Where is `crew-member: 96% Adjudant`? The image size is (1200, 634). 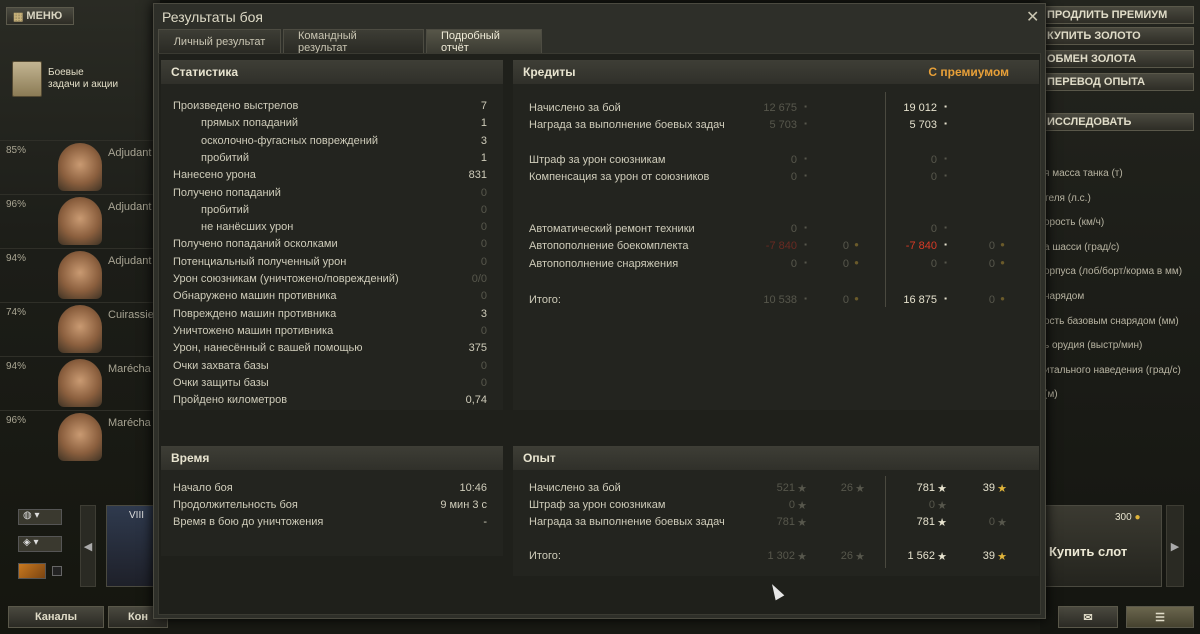
crew-member: 96% Adjudant is located at coordinates (80, 220).